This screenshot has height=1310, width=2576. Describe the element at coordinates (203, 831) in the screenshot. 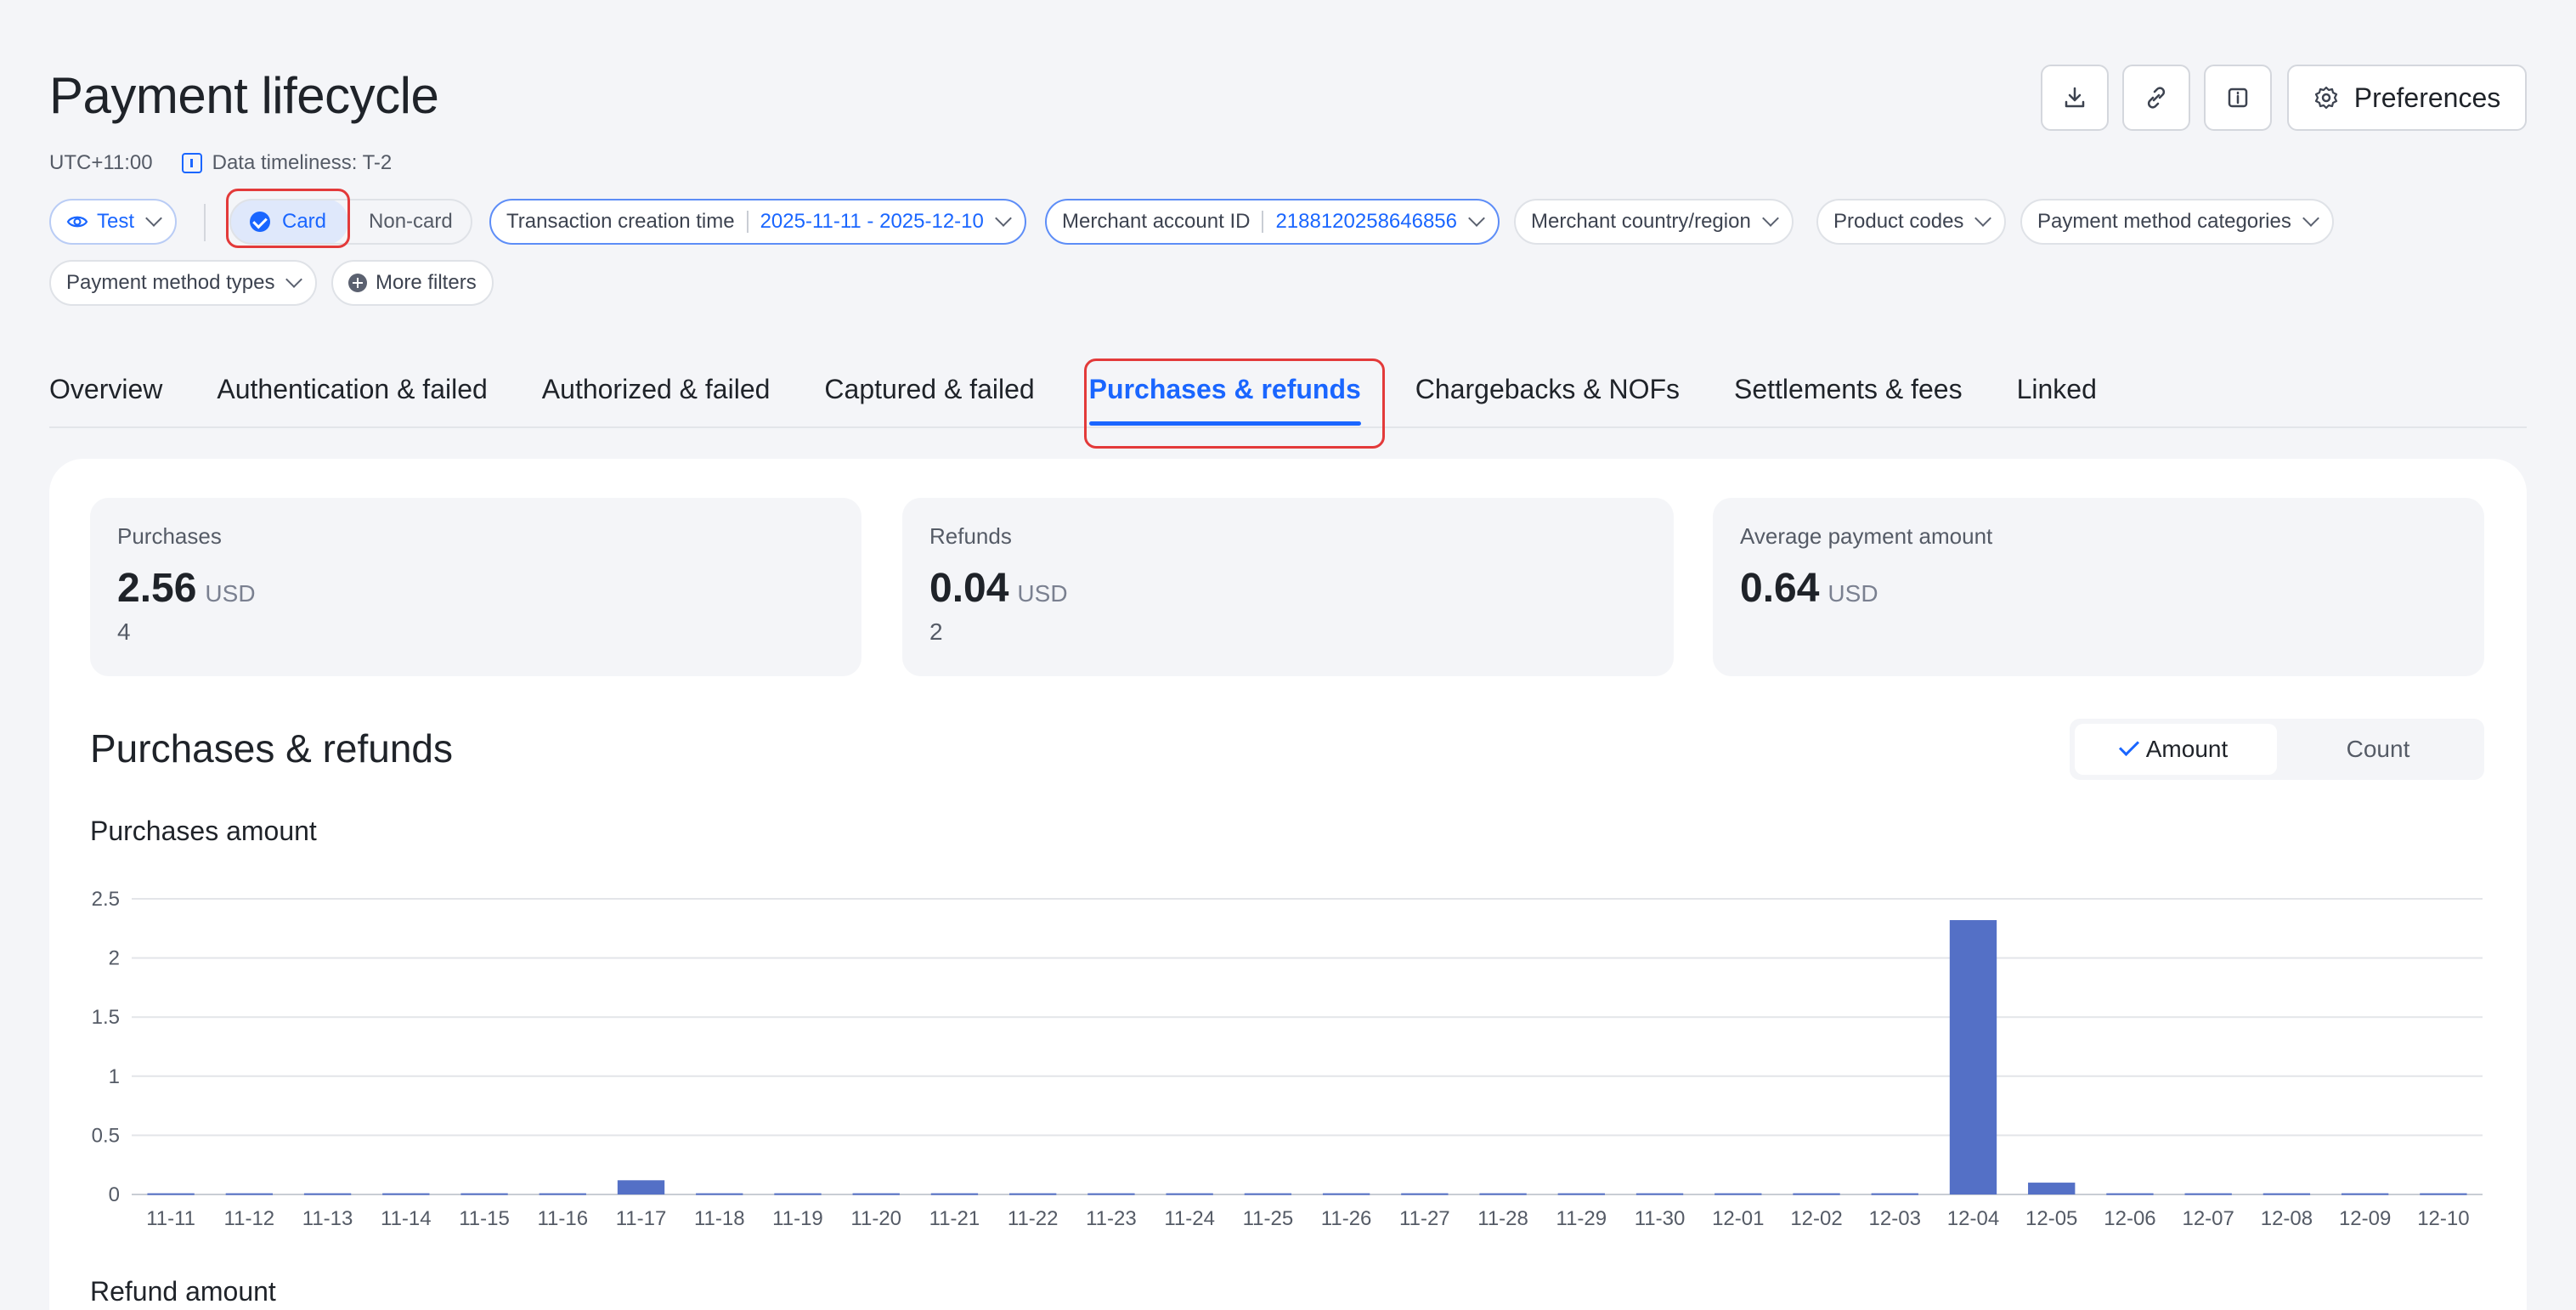

I see `chart-title: Purchases amount` at that location.